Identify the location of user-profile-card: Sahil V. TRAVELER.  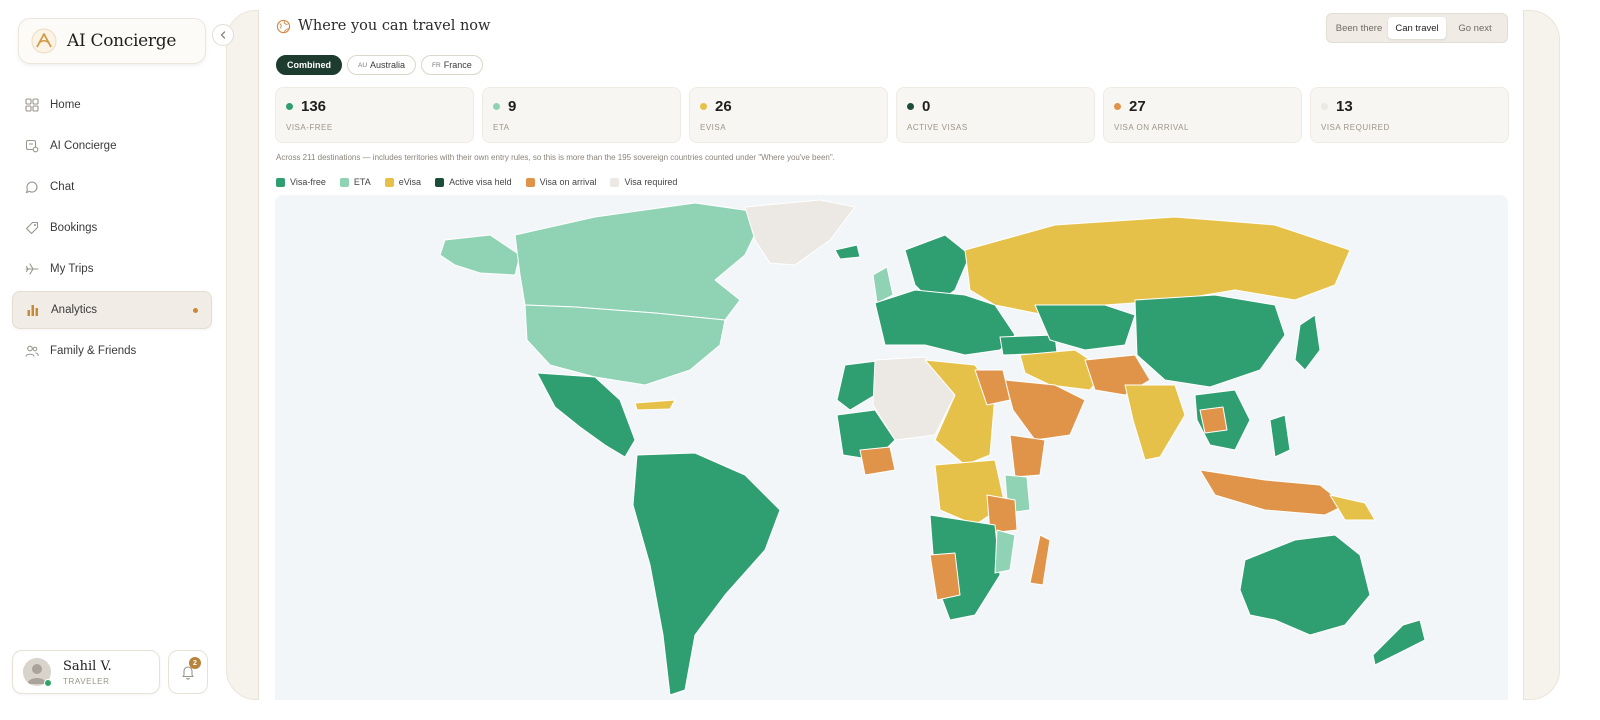
(86, 672).